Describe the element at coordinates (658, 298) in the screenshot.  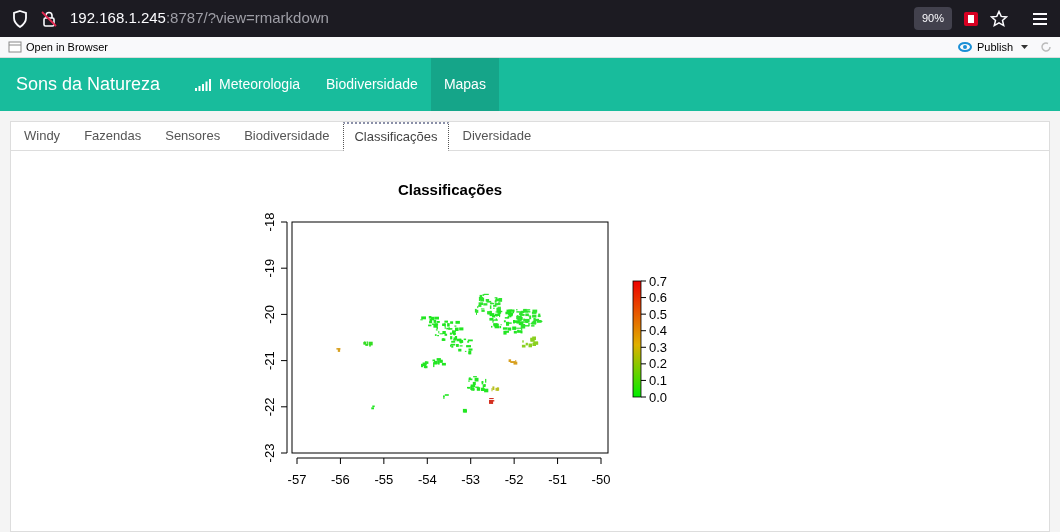
I see `legend-tick-label: 0.6` at that location.